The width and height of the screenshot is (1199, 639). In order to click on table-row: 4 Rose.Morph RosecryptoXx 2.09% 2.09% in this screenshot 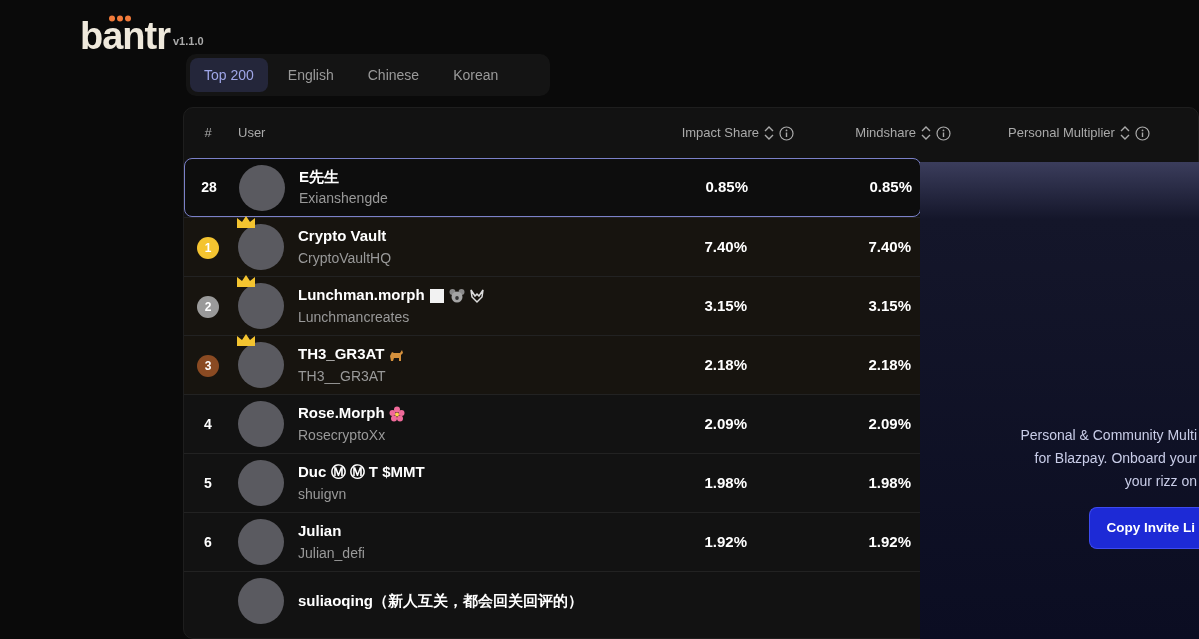, I will do `click(552, 423)`.